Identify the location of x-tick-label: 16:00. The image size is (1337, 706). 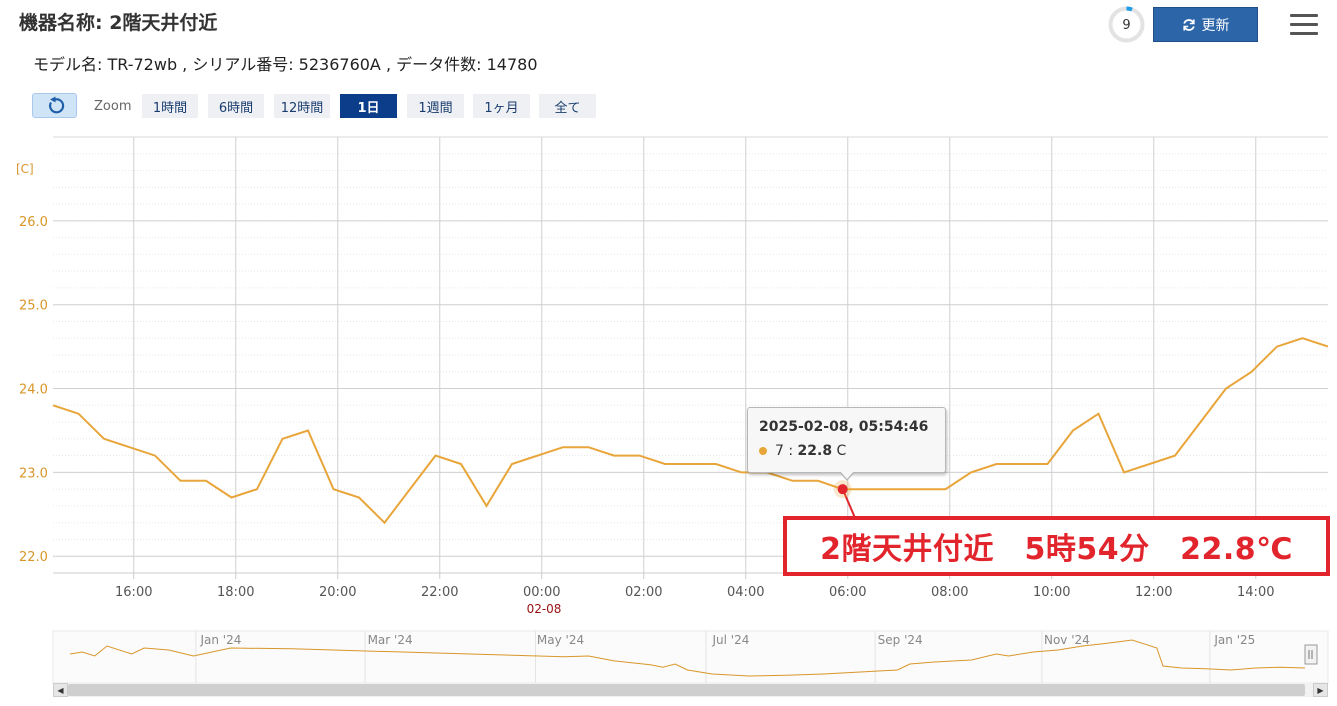
(133, 592).